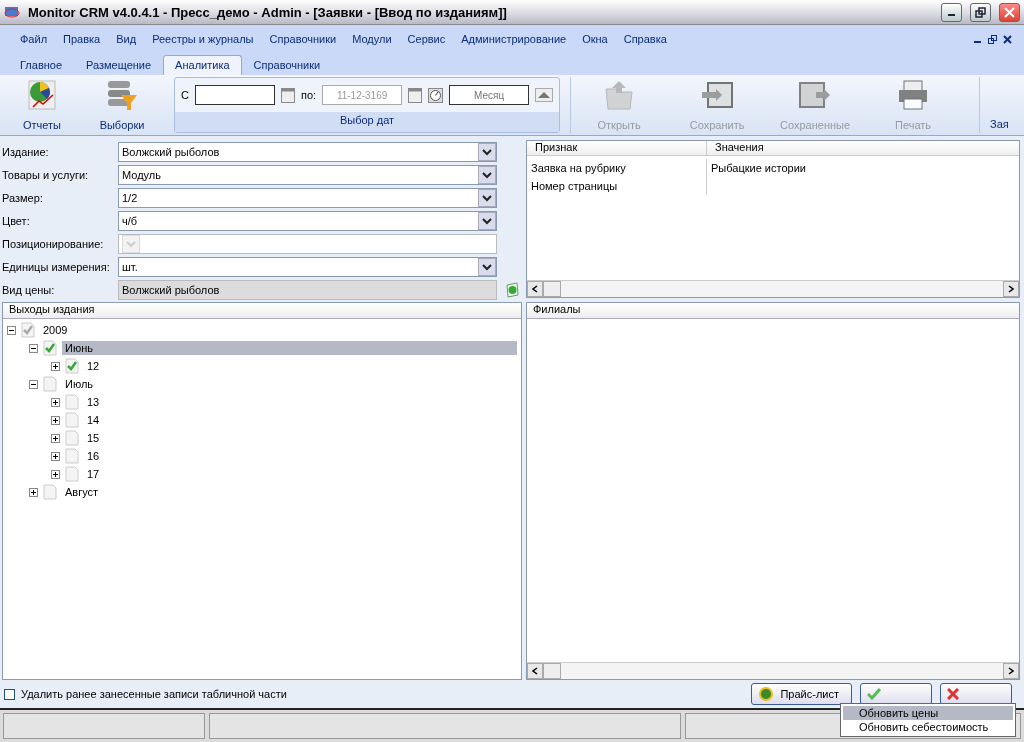 This screenshot has width=1024, height=742. Describe the element at coordinates (122, 95) in the screenshot. I see `database-filter-icon` at that location.